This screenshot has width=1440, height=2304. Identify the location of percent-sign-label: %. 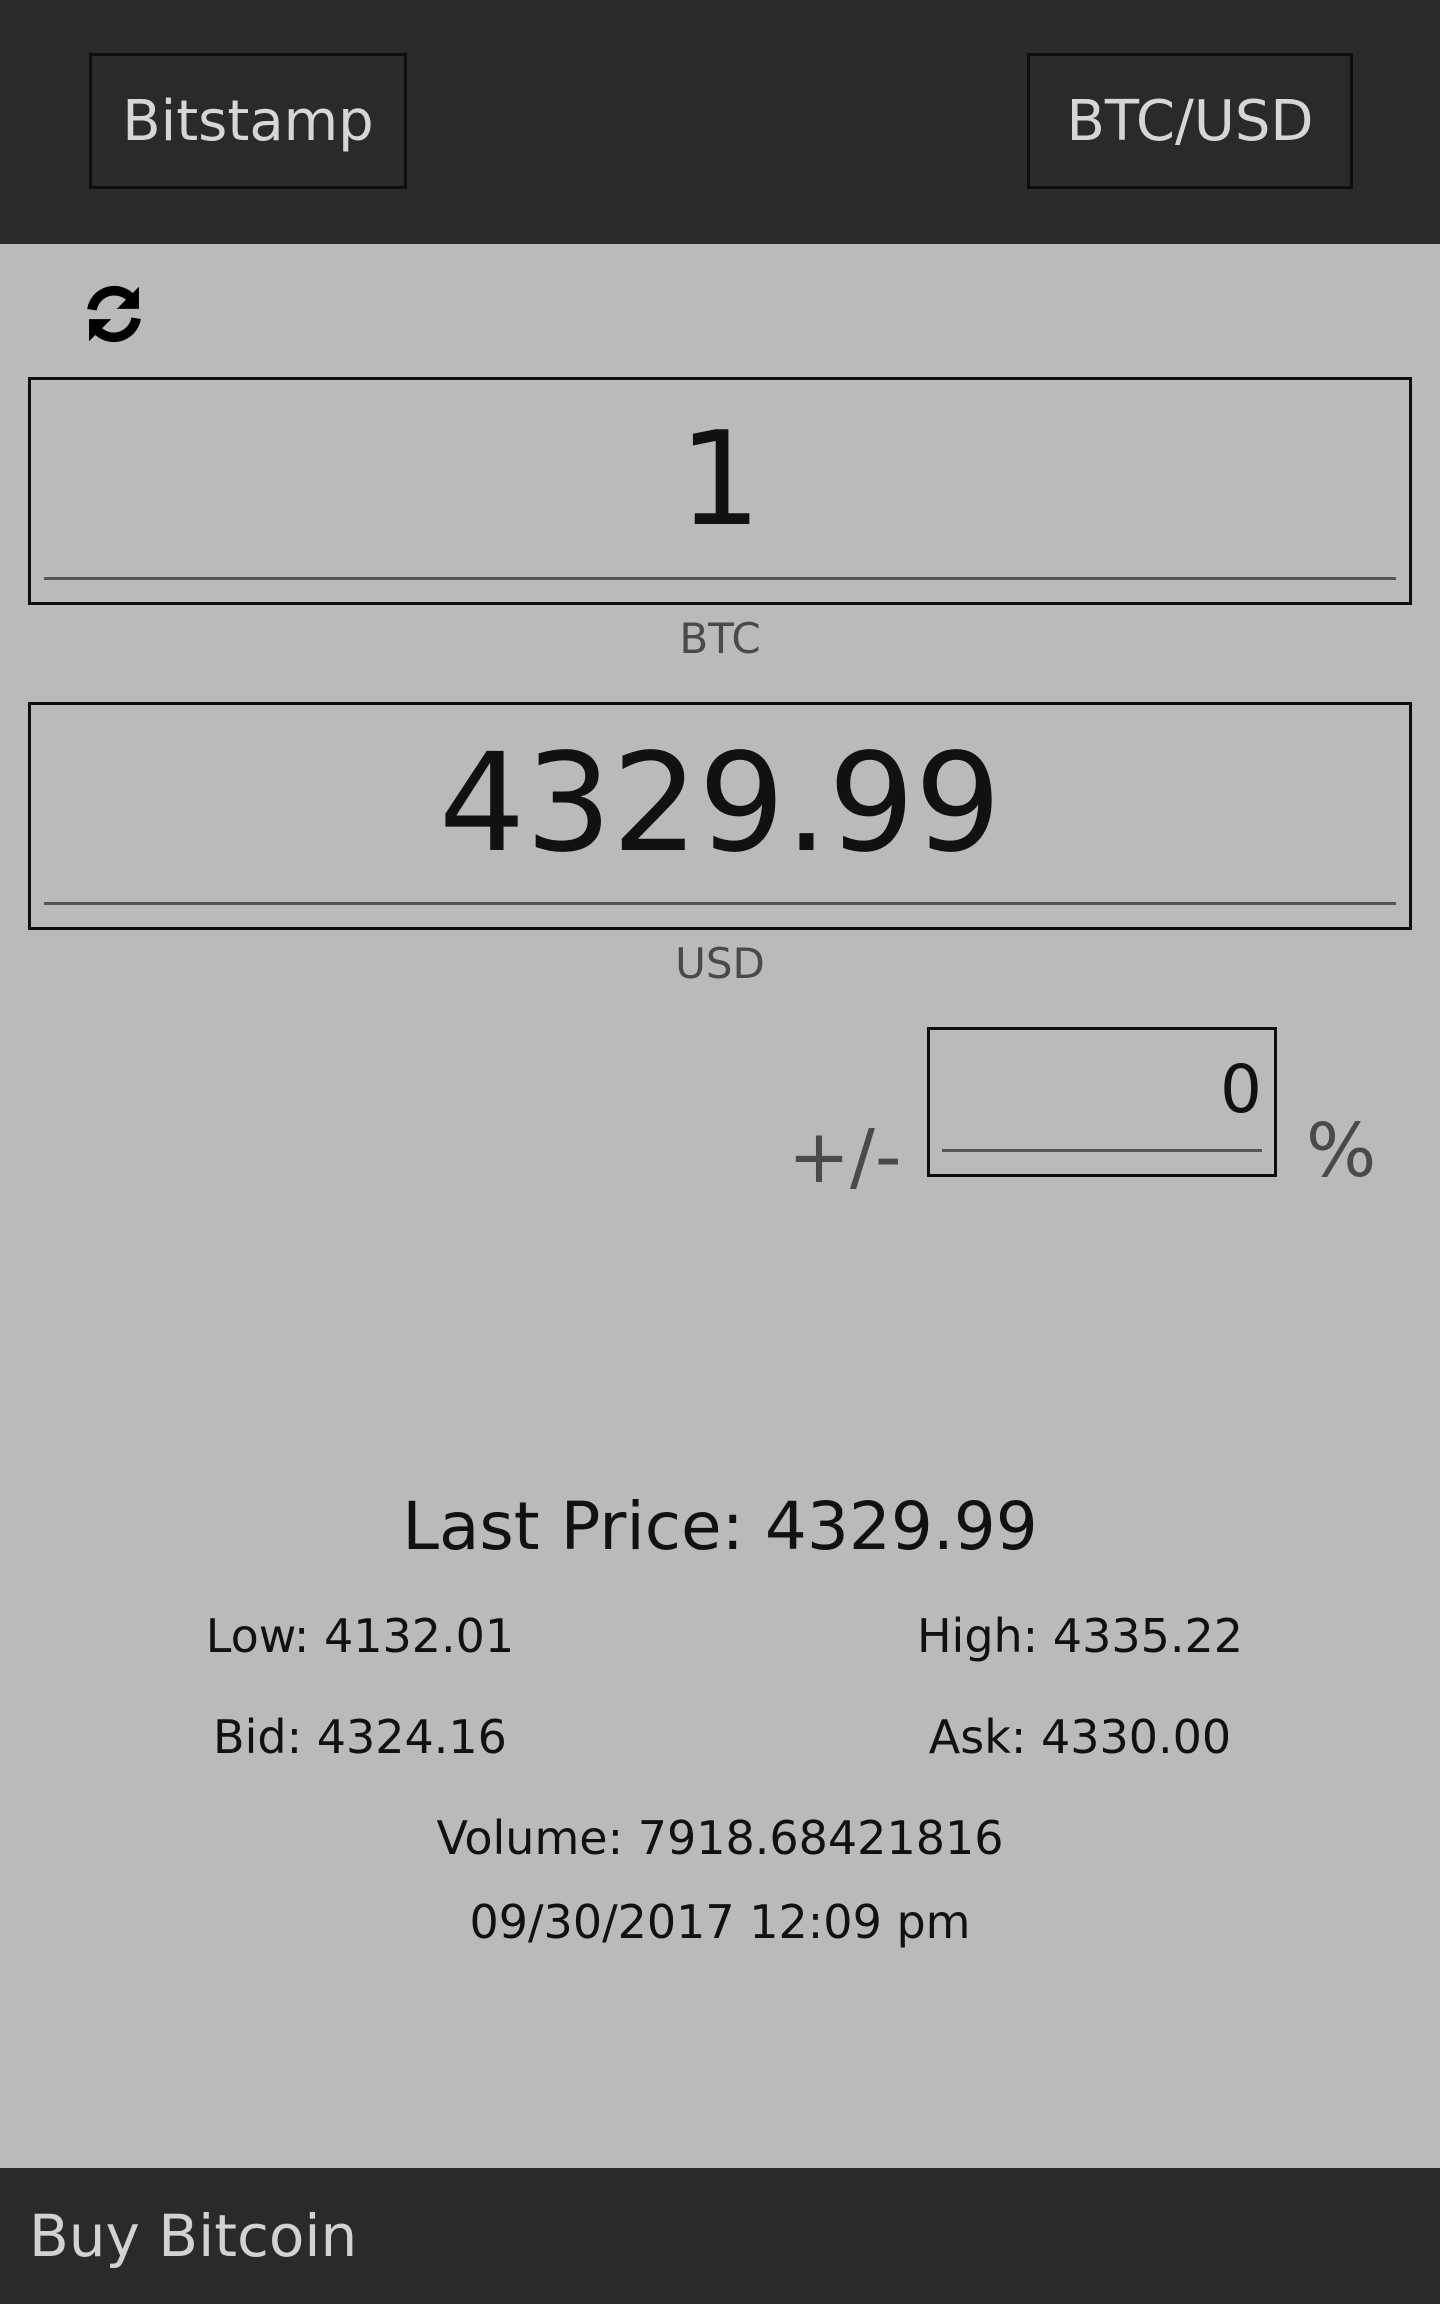
(1341, 1151).